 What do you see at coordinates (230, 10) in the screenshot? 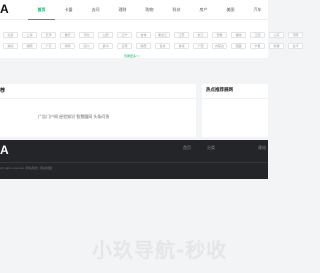
I see `nav-item-8: 美图` at bounding box center [230, 10].